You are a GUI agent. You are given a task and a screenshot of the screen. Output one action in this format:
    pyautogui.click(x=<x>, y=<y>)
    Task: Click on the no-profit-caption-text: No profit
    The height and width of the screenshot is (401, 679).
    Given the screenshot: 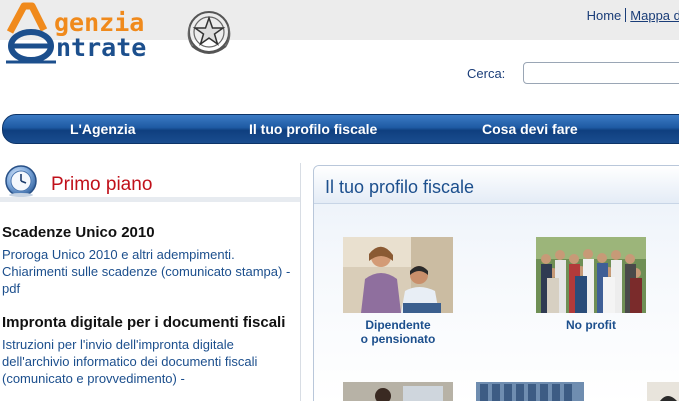 What is the action you would take?
    pyautogui.click(x=591, y=325)
    